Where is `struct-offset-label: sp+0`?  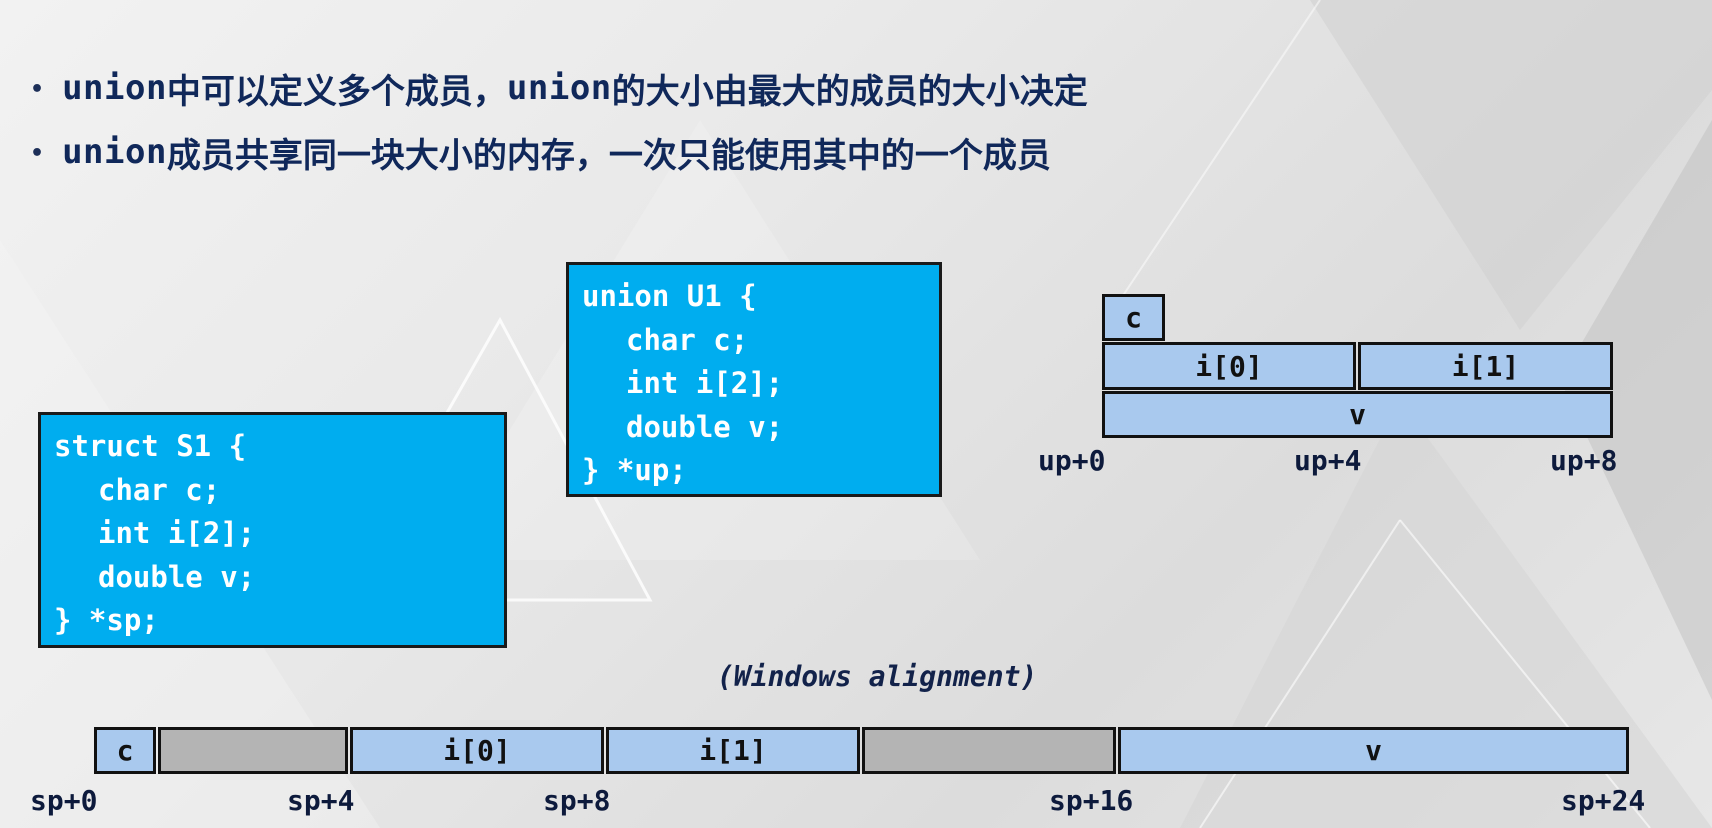
struct-offset-label: sp+0 is located at coordinates (64, 800).